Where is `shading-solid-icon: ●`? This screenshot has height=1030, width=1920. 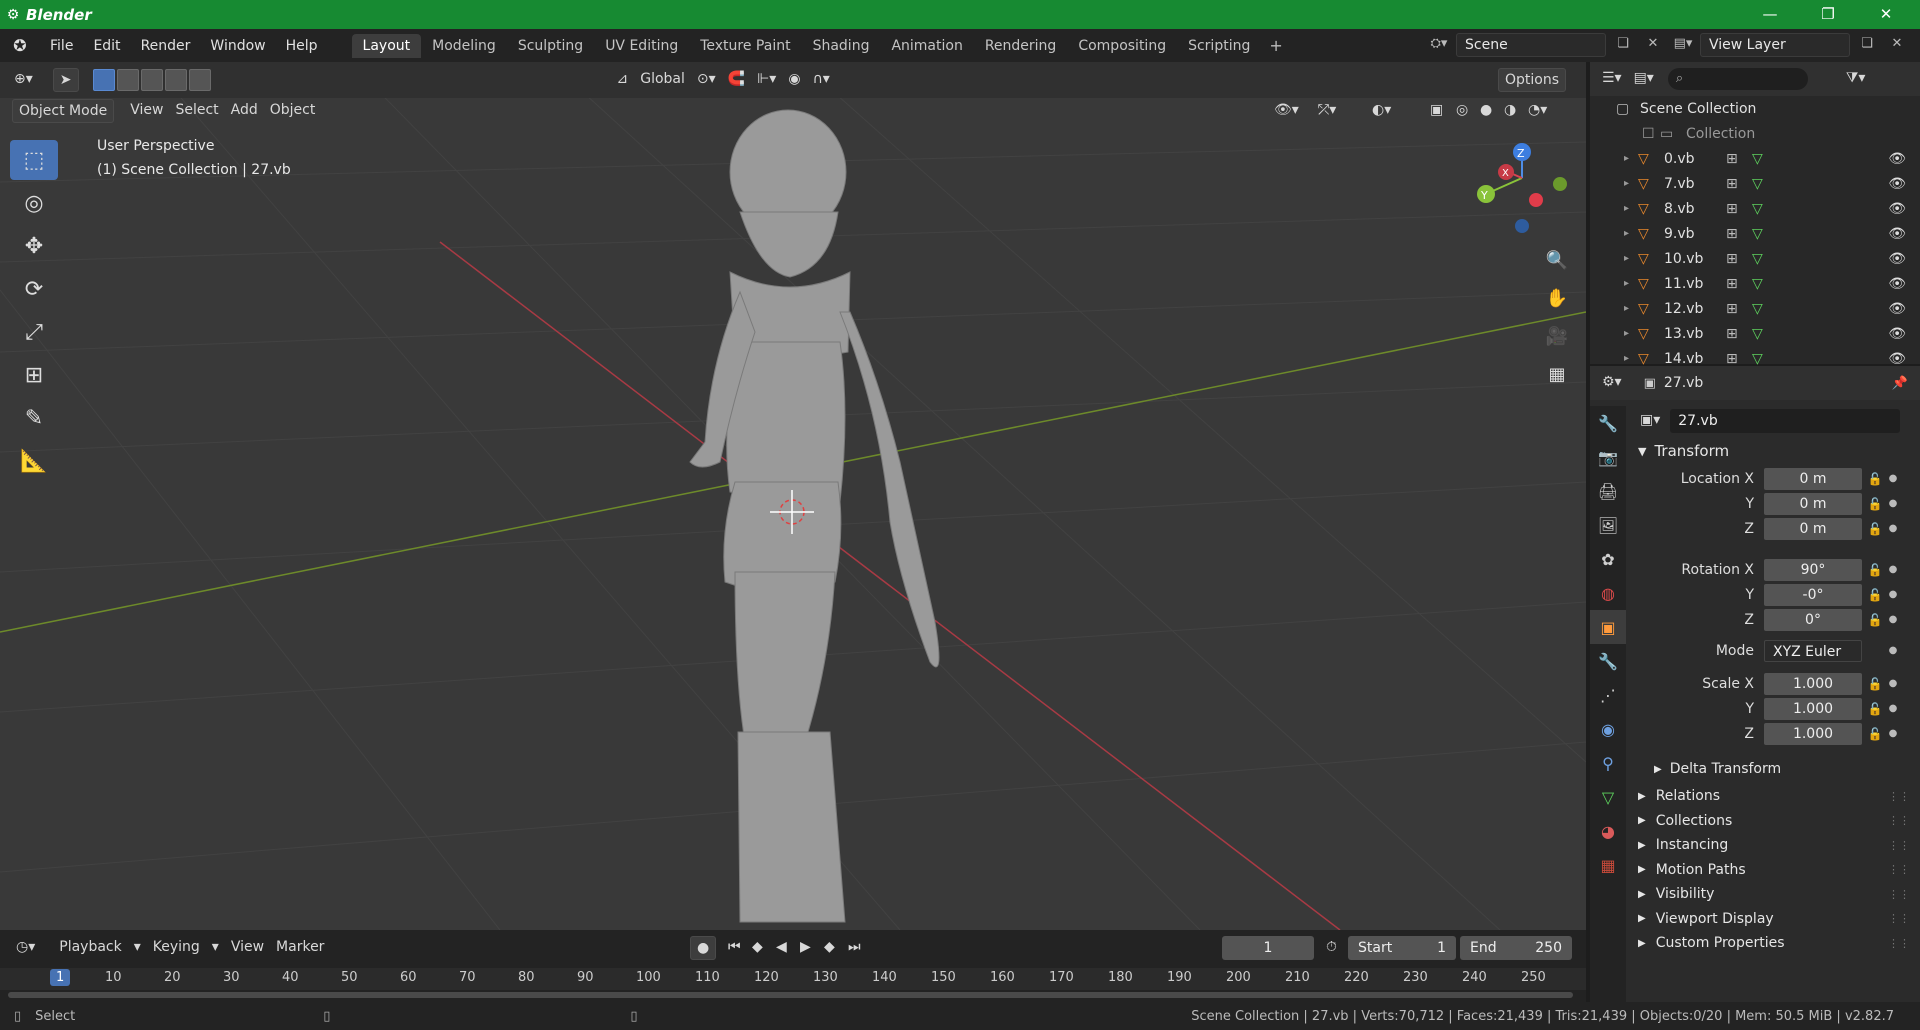
shading-solid-icon: ● is located at coordinates (1486, 111).